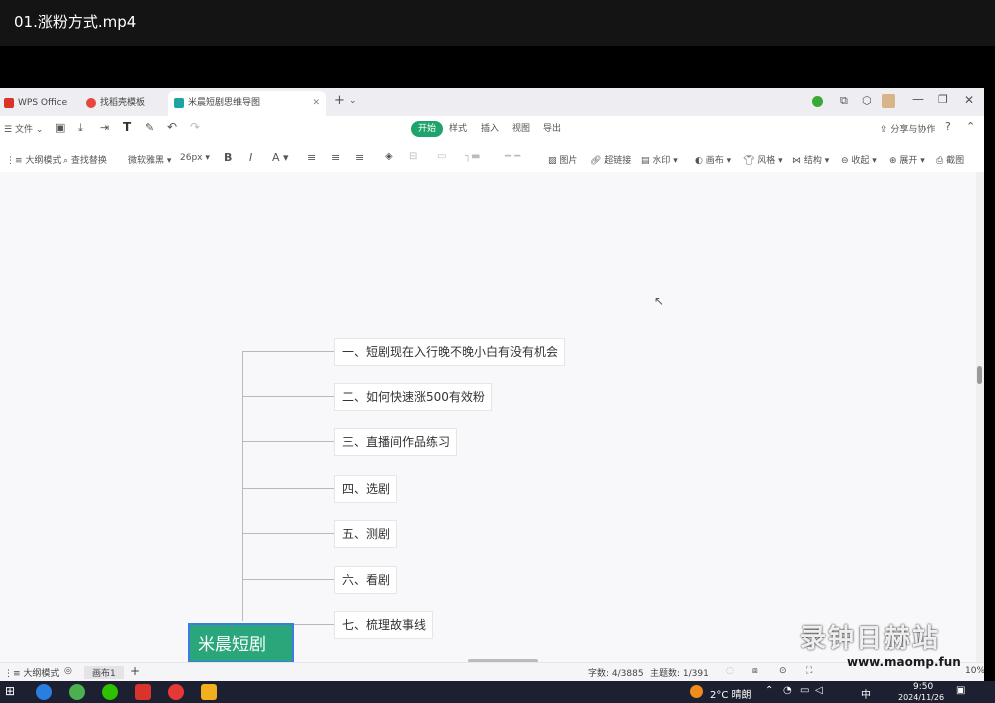 The height and width of the screenshot is (703, 995). What do you see at coordinates (950, 159) in the screenshot?
I see `screenshot-button: ⎙ 截图` at bounding box center [950, 159].